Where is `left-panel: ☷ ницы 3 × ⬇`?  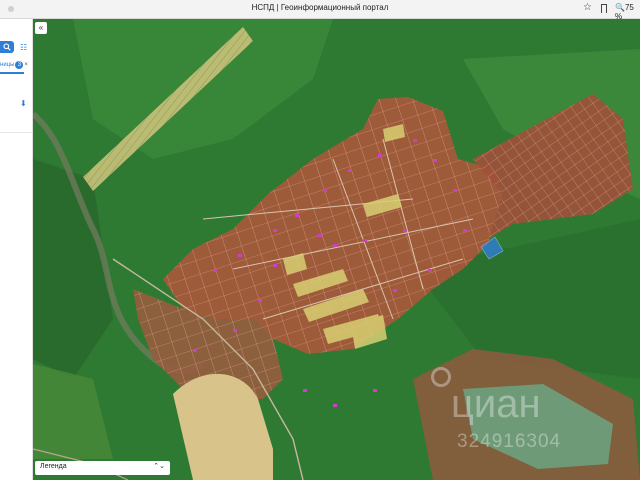
left-panel: ☷ ницы 3 × ⬇ is located at coordinates (16, 249).